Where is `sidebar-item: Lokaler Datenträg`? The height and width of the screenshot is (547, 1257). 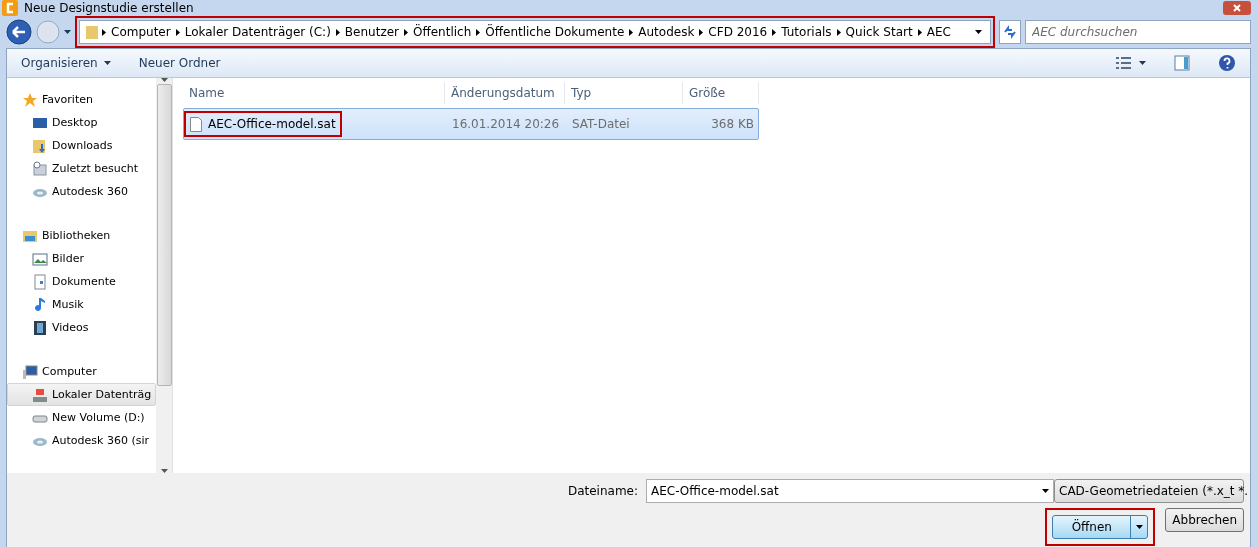 sidebar-item: Lokaler Datenträg is located at coordinates (81, 394).